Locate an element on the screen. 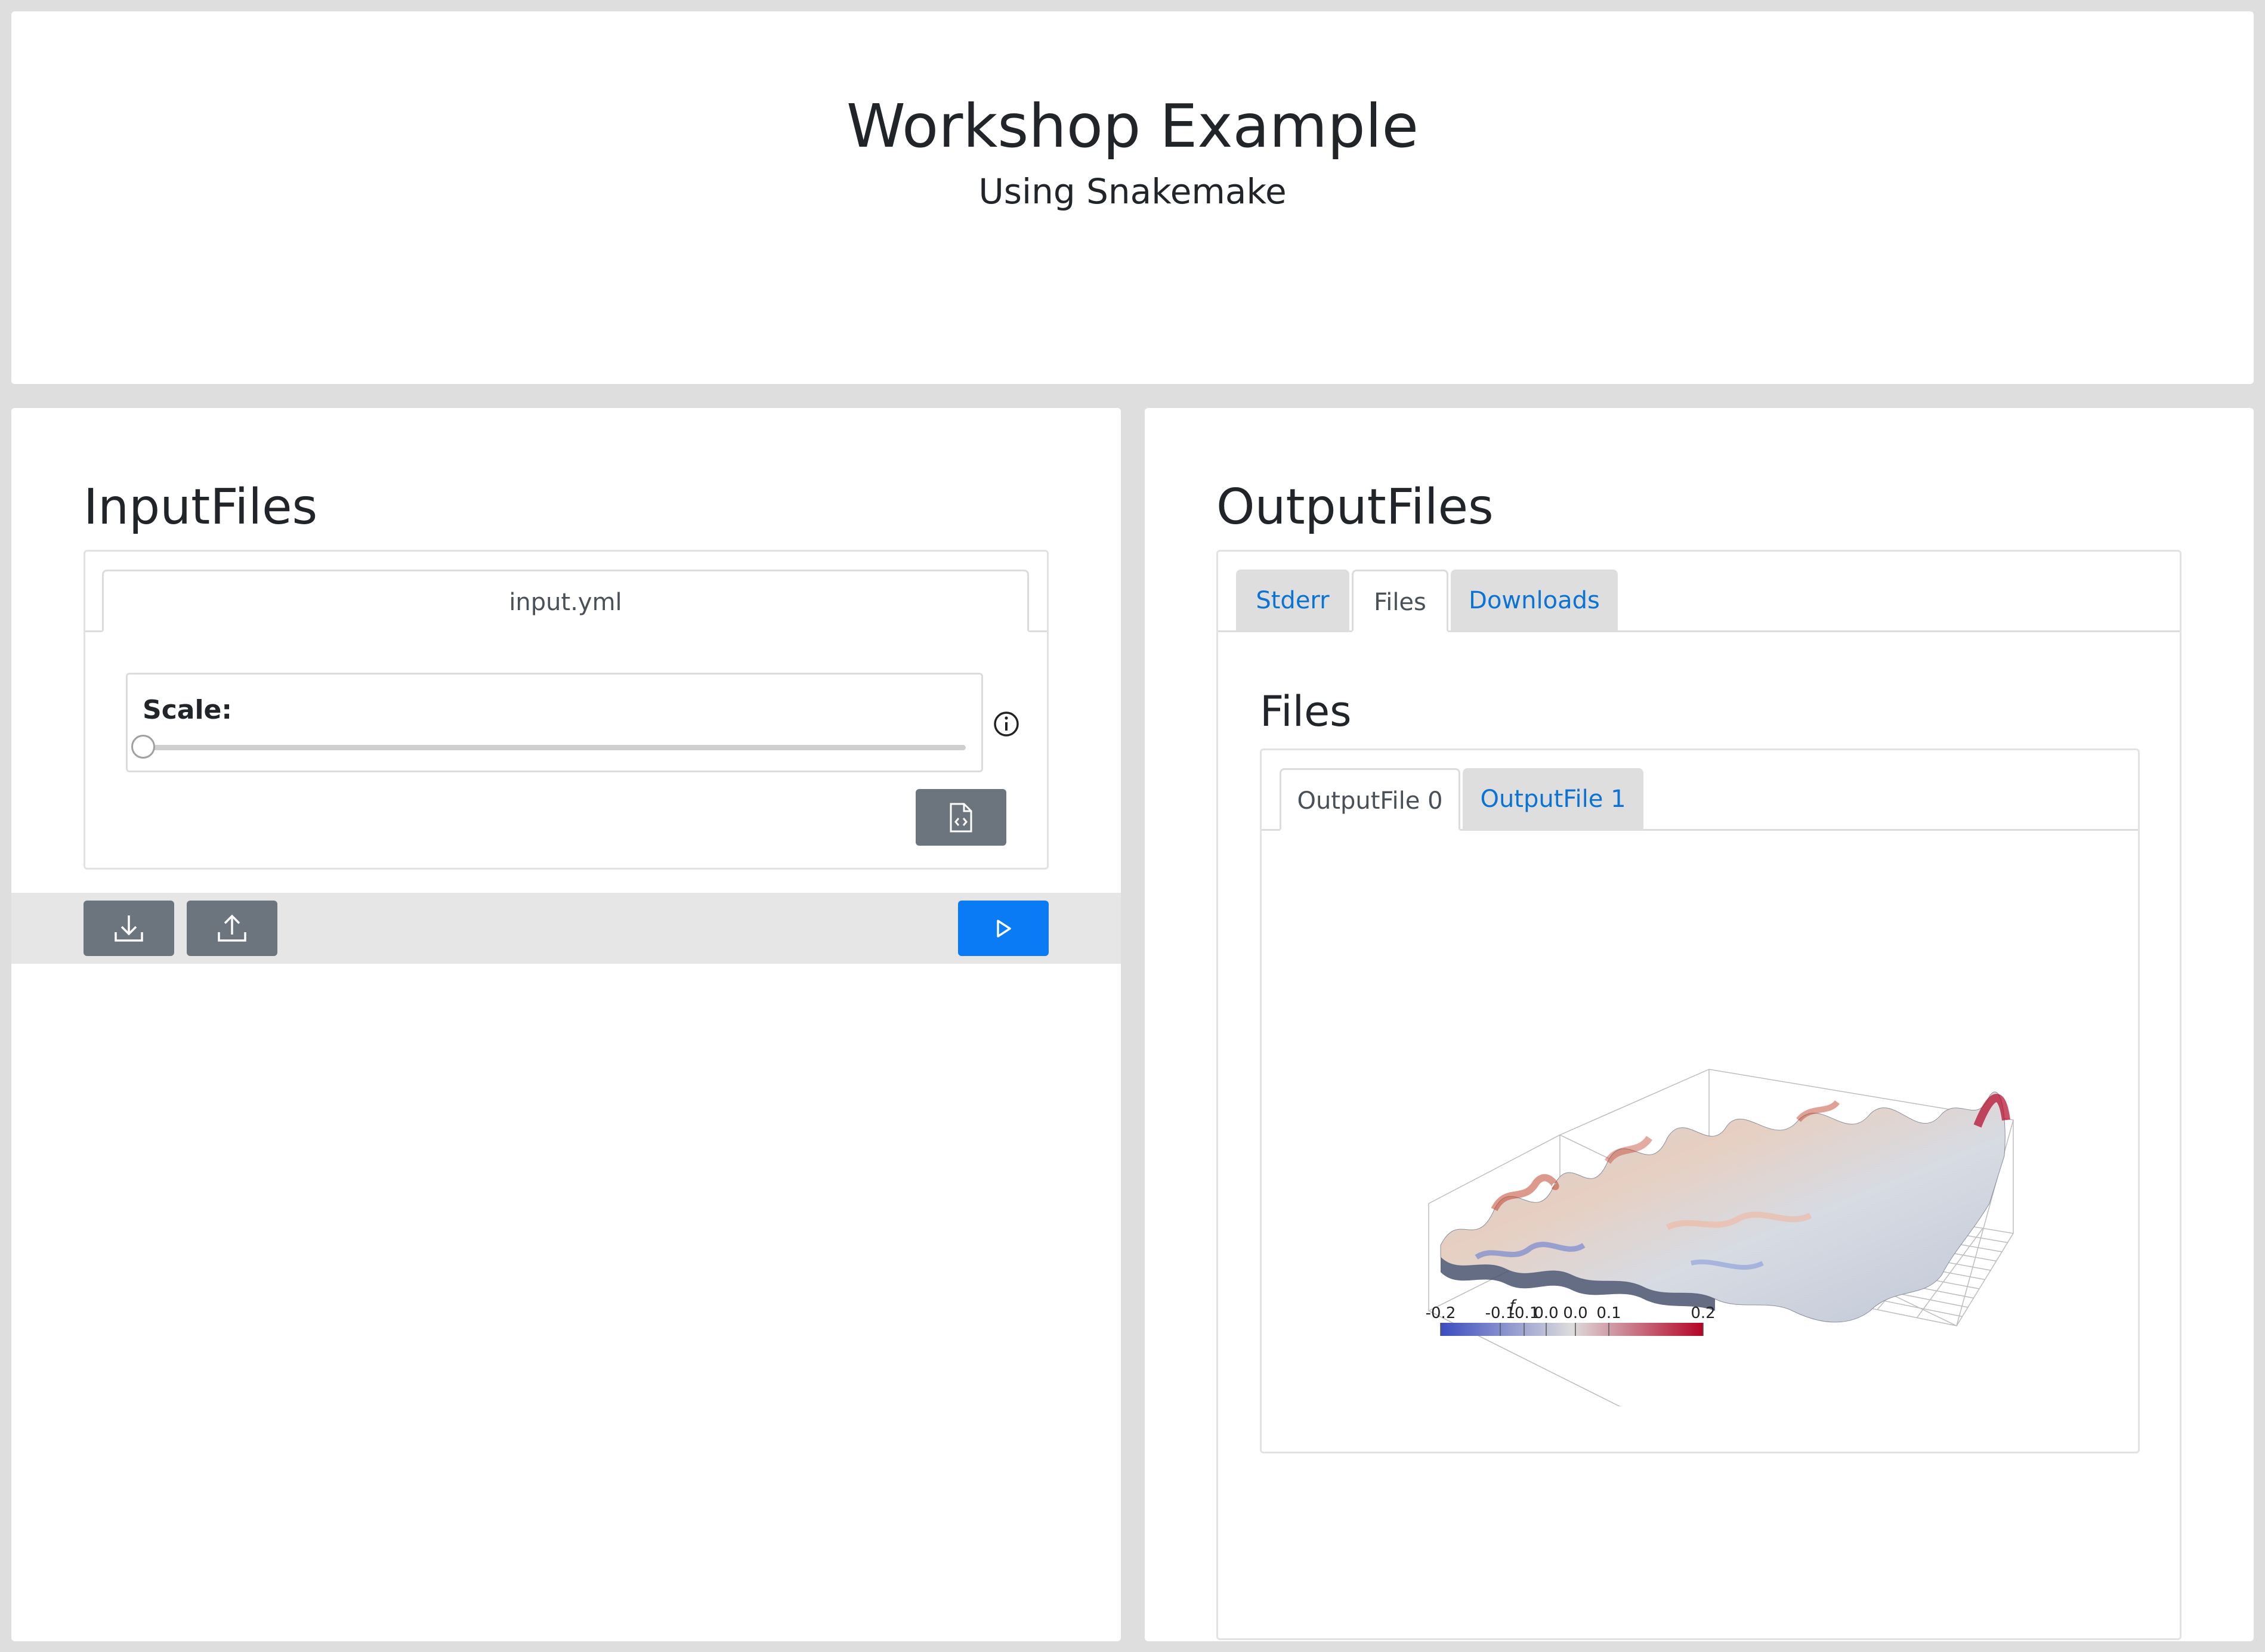 This screenshot has height=1652, width=2265. input-files-card: input.yml Scale: is located at coordinates (566, 710).